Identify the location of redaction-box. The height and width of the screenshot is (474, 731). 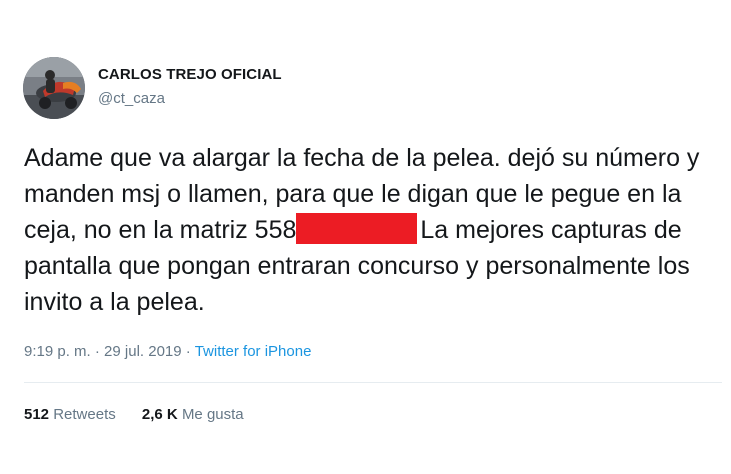
(357, 228).